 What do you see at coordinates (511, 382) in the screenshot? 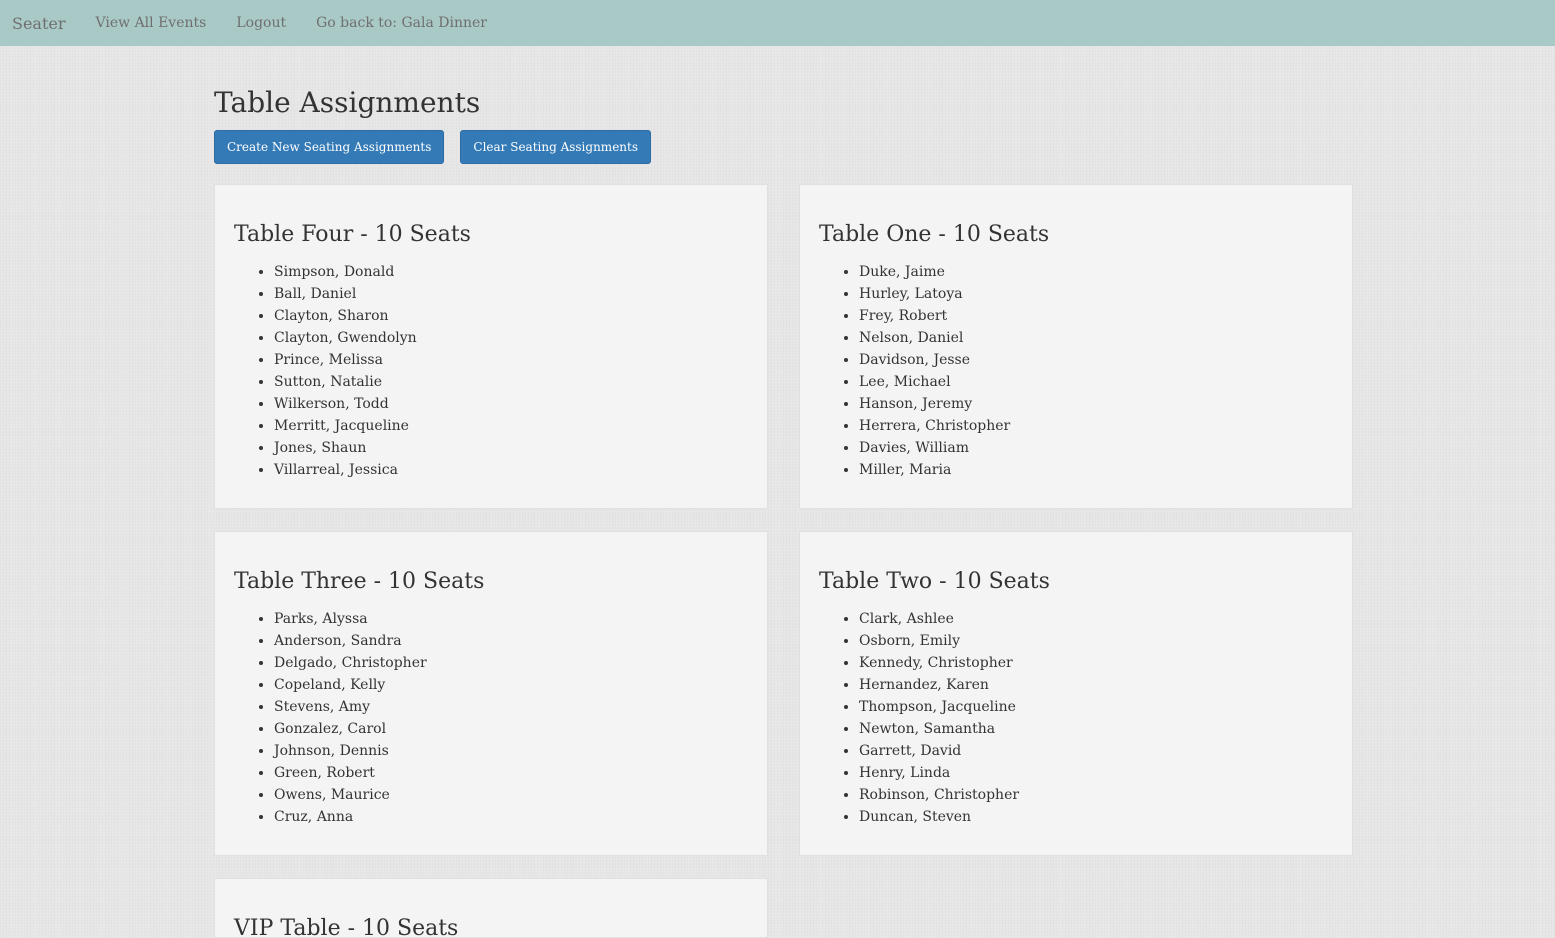
I see `guest-item: Sutton, Natalie` at bounding box center [511, 382].